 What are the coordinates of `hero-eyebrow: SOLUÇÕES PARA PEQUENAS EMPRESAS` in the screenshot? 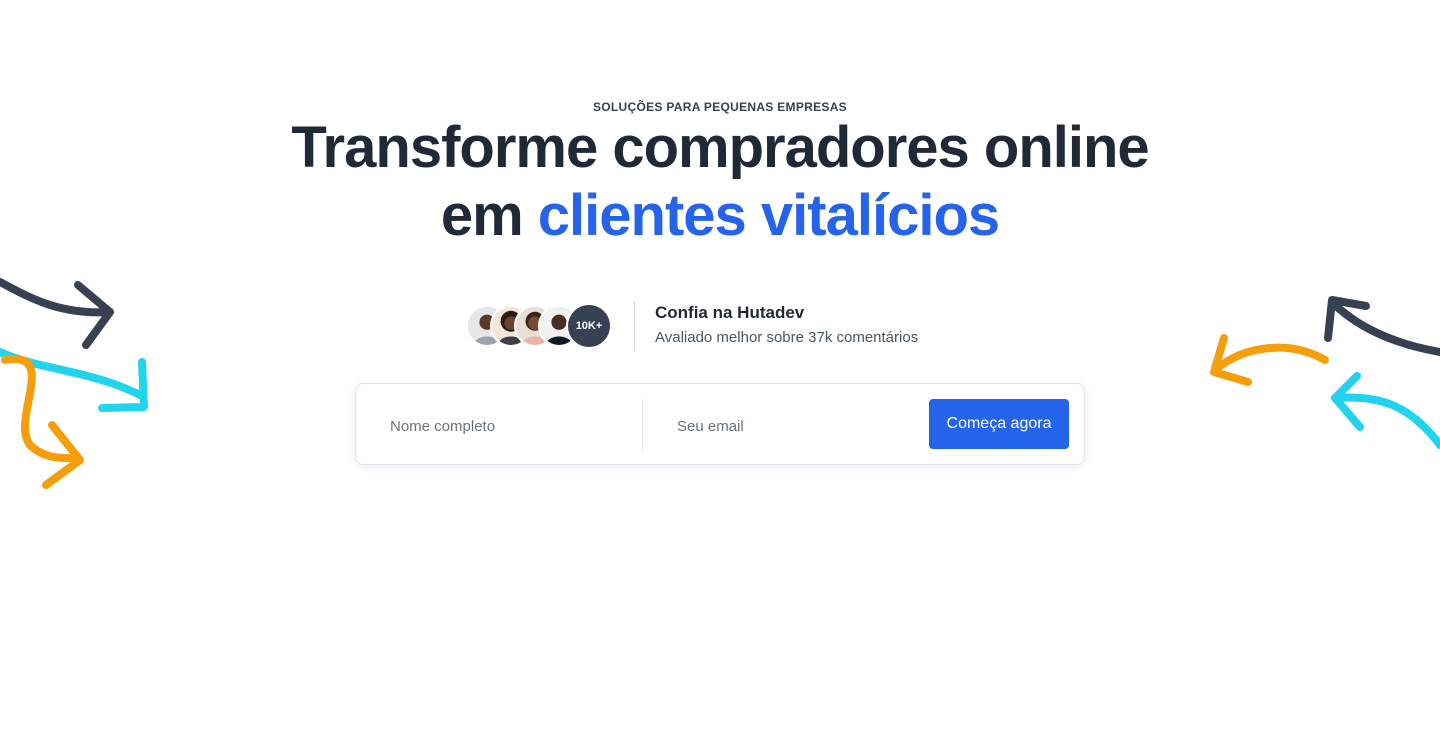 It's located at (719, 107).